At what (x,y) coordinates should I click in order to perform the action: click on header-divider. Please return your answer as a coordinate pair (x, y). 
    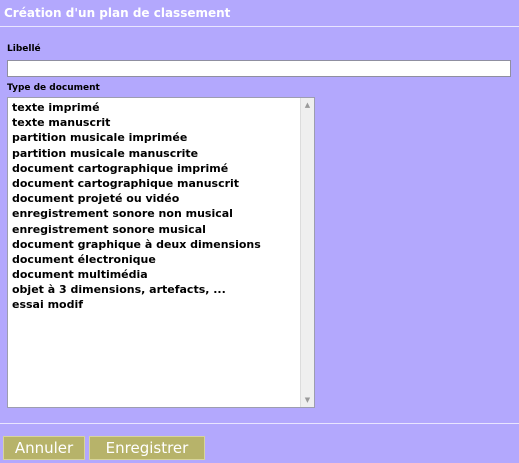
    Looking at the image, I should click on (259, 26).